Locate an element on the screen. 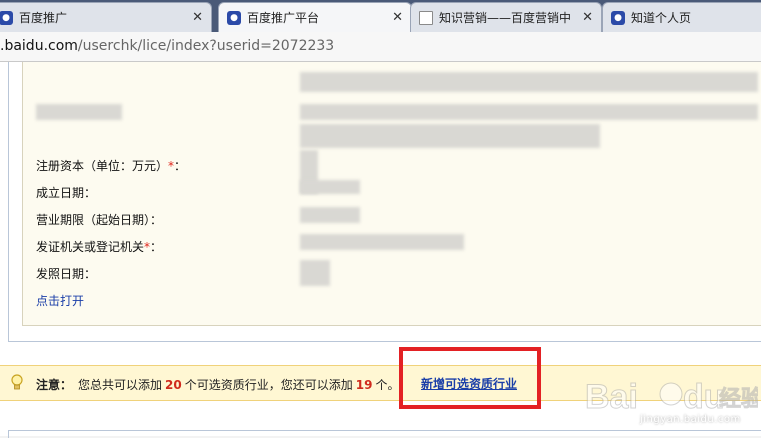  tab-zhidao-profile: ● 知道个人页 is located at coordinates (681, 17).